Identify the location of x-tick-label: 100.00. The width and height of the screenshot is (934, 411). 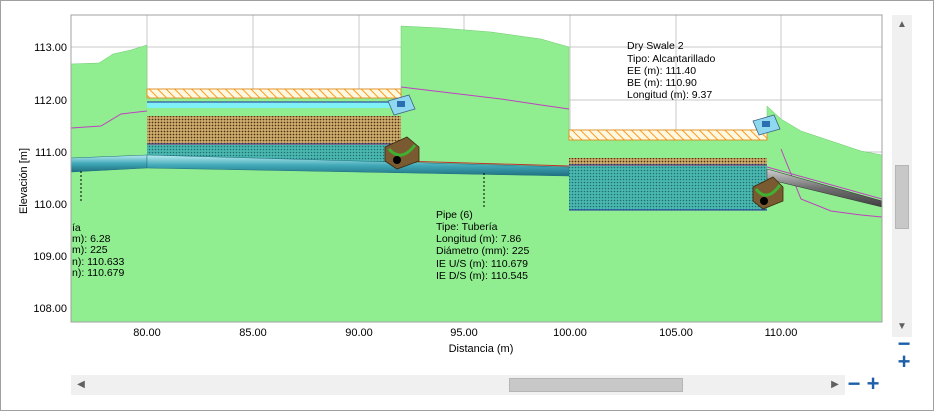
(570, 333).